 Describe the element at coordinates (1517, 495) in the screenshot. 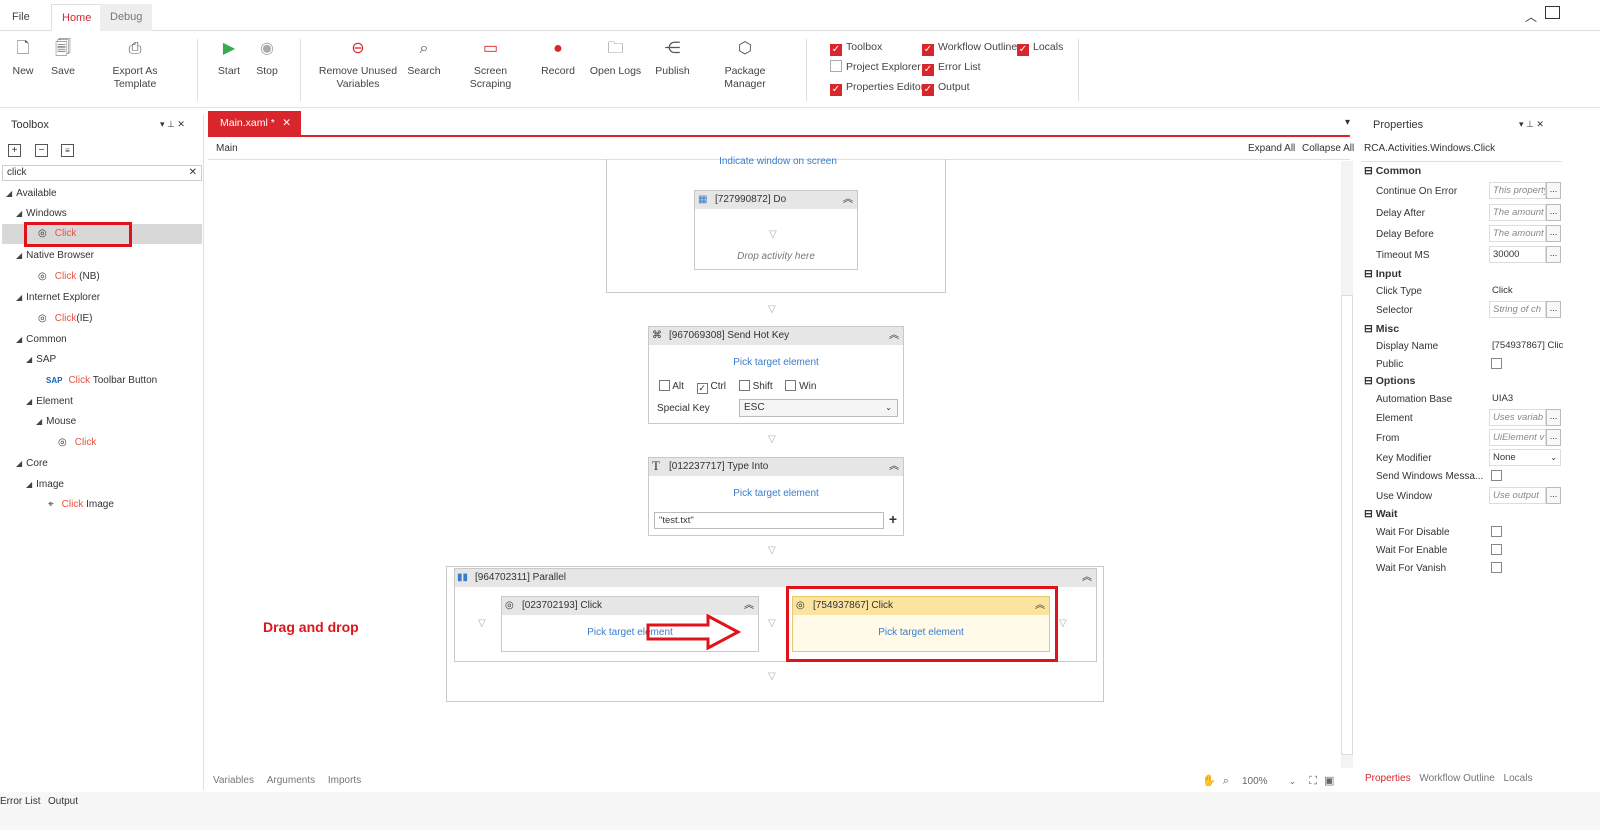

I see `use-window-input: Use output` at that location.